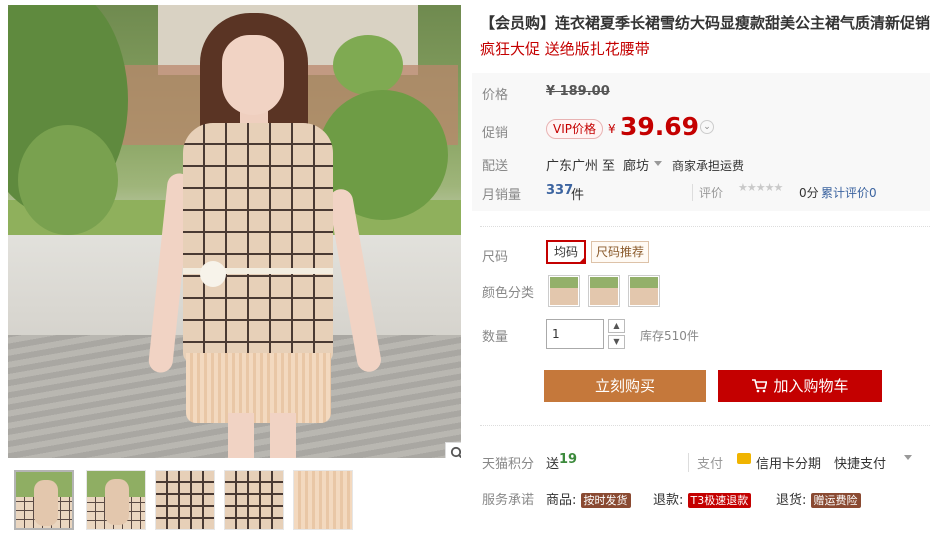  What do you see at coordinates (849, 192) in the screenshot?
I see `total-reviews-link: 累计评价0` at bounding box center [849, 192].